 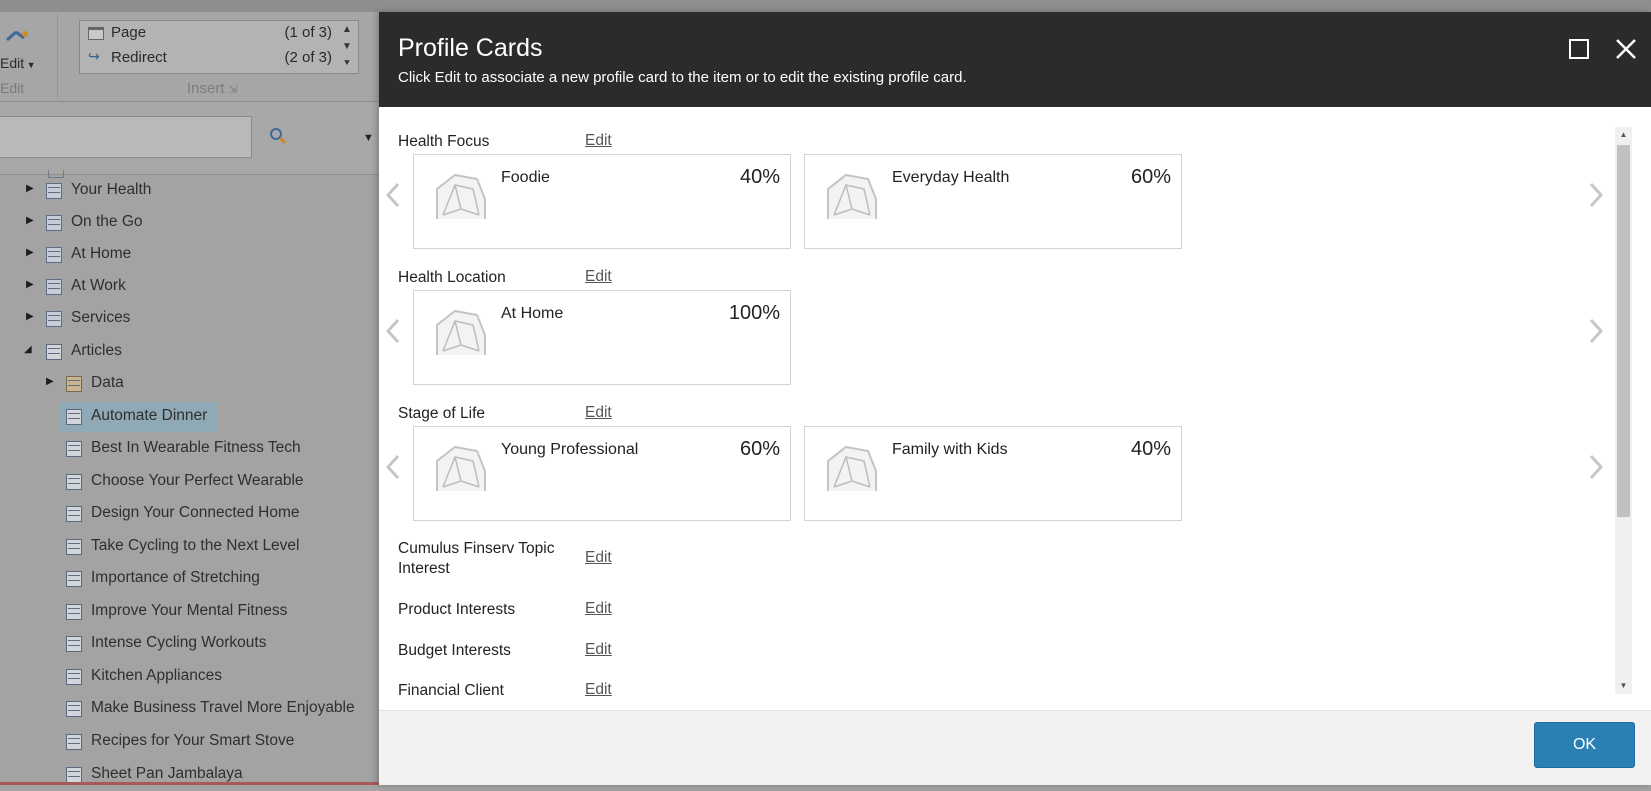 I want to click on edit-link-health-focus: Edit, so click(x=598, y=141).